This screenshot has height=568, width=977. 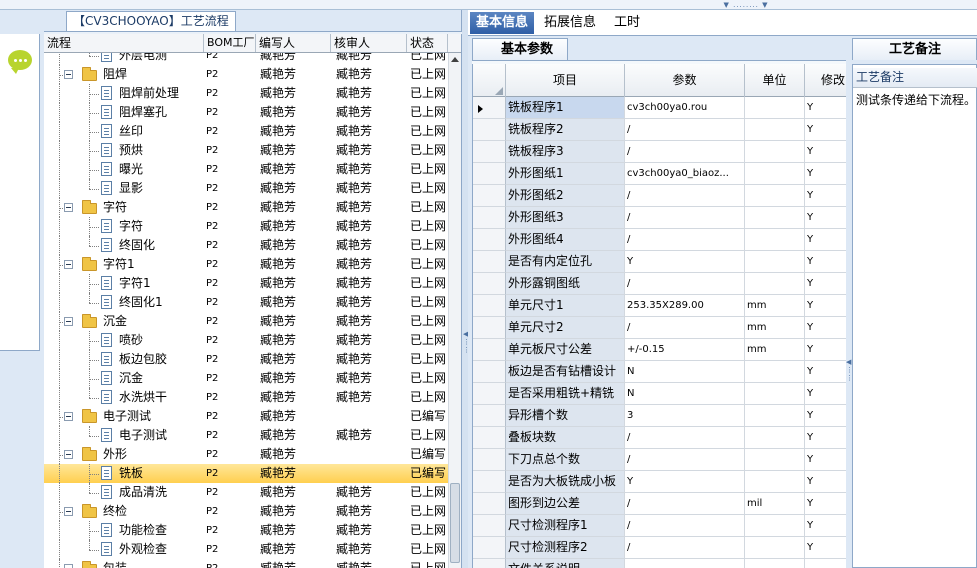 What do you see at coordinates (825, 80) in the screenshot?
I see `grid-col-modify: 修改` at bounding box center [825, 80].